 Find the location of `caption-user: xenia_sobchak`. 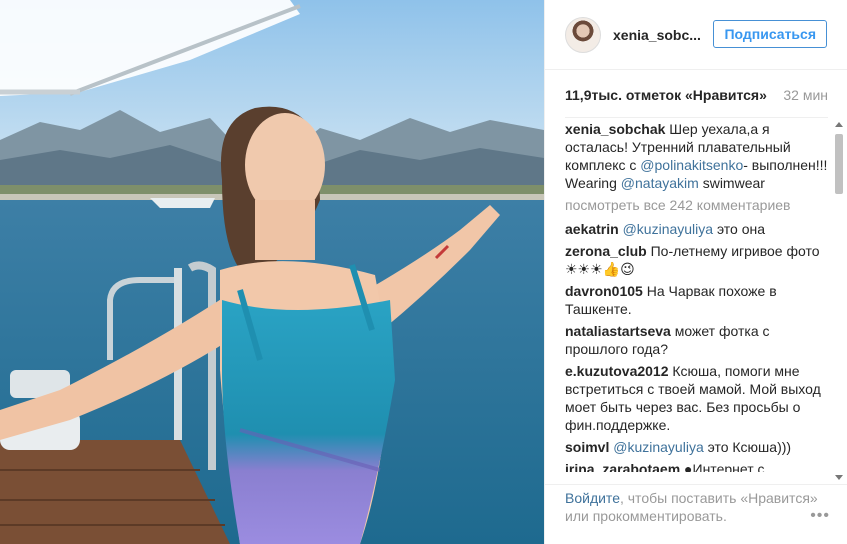

caption-user: xenia_sobchak is located at coordinates (615, 129).